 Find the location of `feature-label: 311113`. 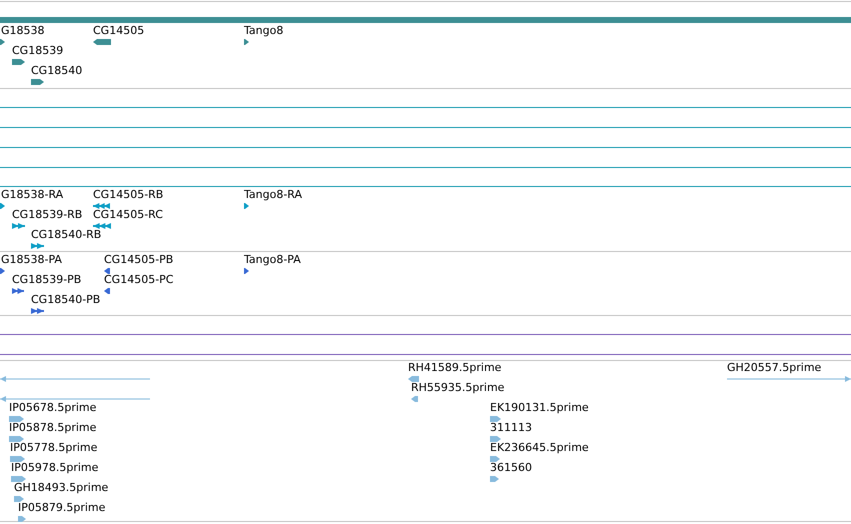

feature-label: 311113 is located at coordinates (511, 428).